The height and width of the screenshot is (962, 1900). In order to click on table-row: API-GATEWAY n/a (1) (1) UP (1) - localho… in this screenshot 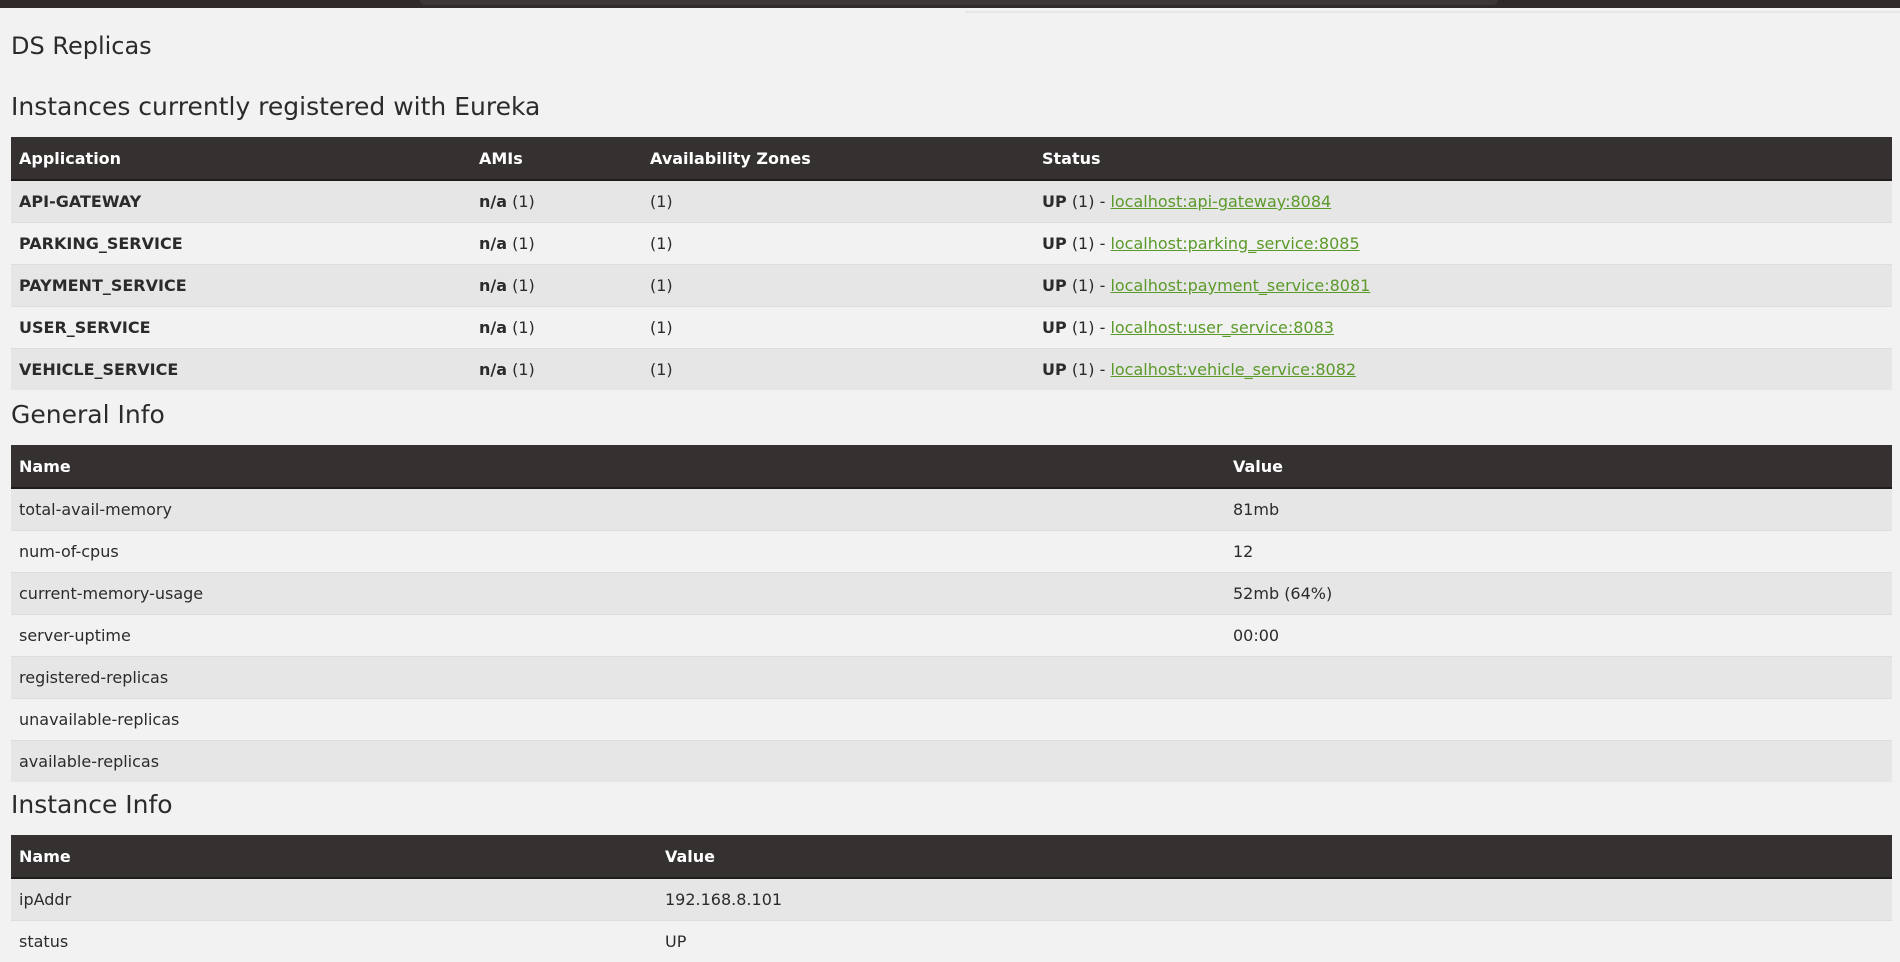, I will do `click(951, 201)`.